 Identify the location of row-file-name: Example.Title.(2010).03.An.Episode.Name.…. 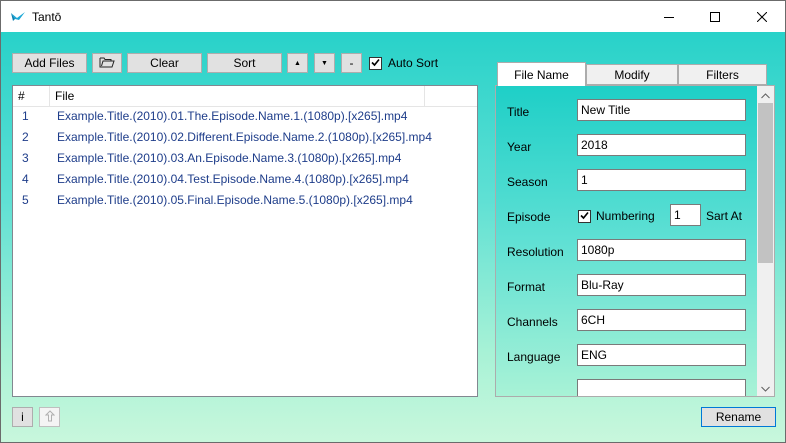
(229, 158).